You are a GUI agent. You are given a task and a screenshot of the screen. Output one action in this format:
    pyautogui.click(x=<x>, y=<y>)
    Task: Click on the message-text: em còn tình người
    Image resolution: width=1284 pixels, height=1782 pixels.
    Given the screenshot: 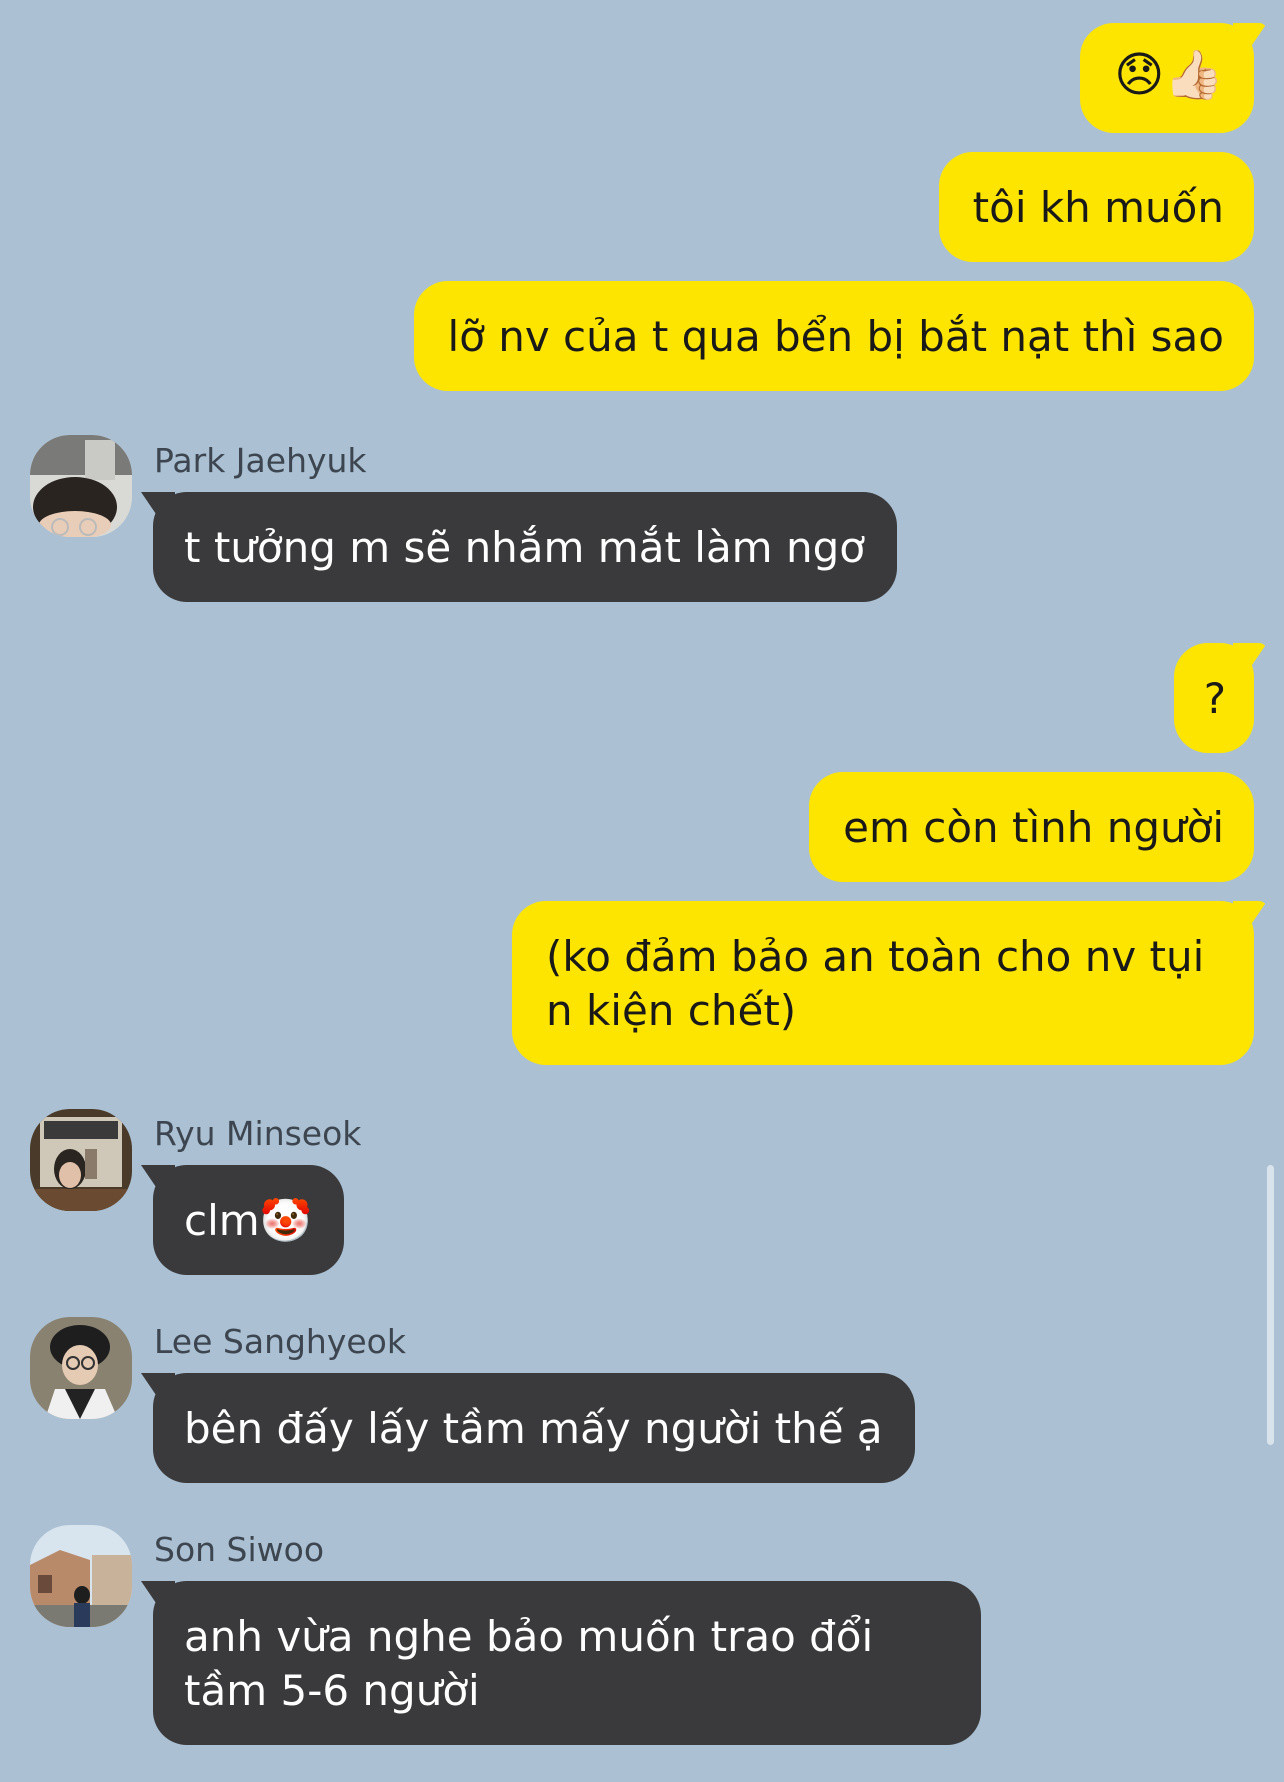 What is the action you would take?
    pyautogui.click(x=1033, y=827)
    